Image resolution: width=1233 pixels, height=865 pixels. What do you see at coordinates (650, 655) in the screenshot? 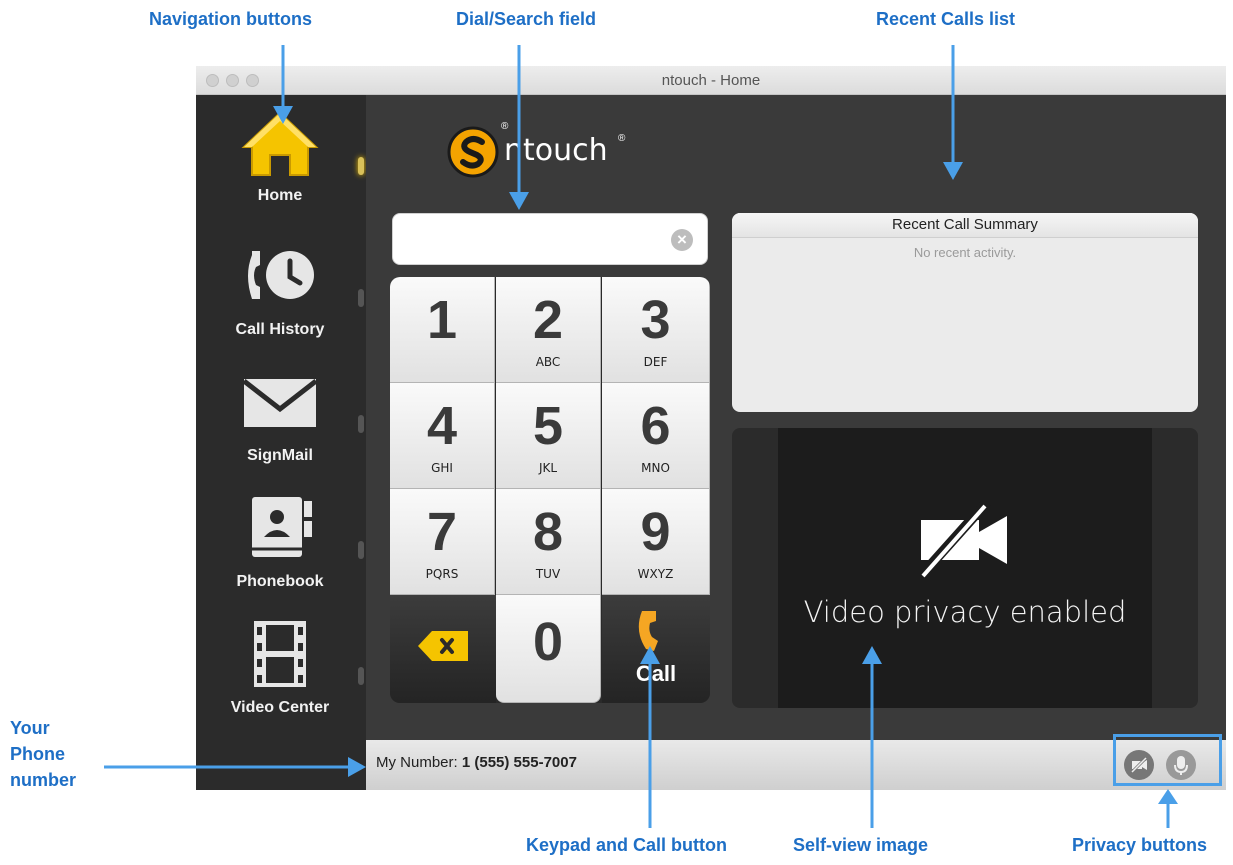
I see `arrowhead-keypad` at bounding box center [650, 655].